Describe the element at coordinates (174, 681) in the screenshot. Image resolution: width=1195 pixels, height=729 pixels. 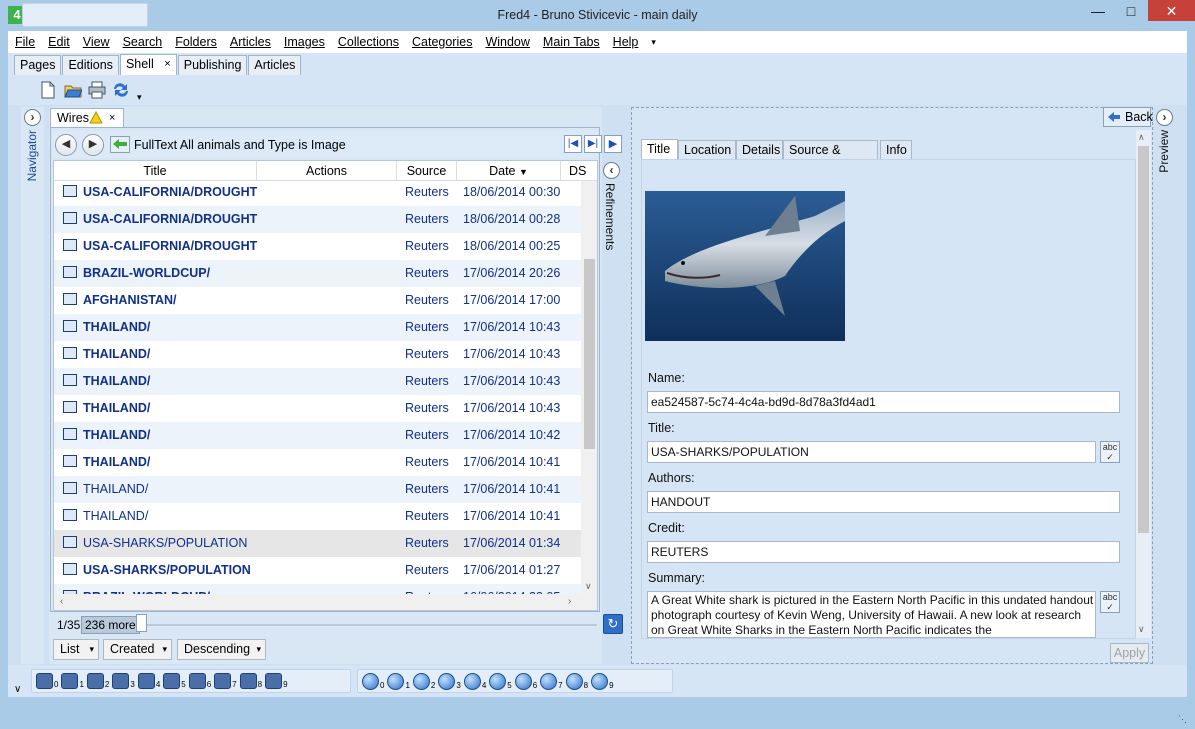
I see `group-shortcut: 5` at that location.